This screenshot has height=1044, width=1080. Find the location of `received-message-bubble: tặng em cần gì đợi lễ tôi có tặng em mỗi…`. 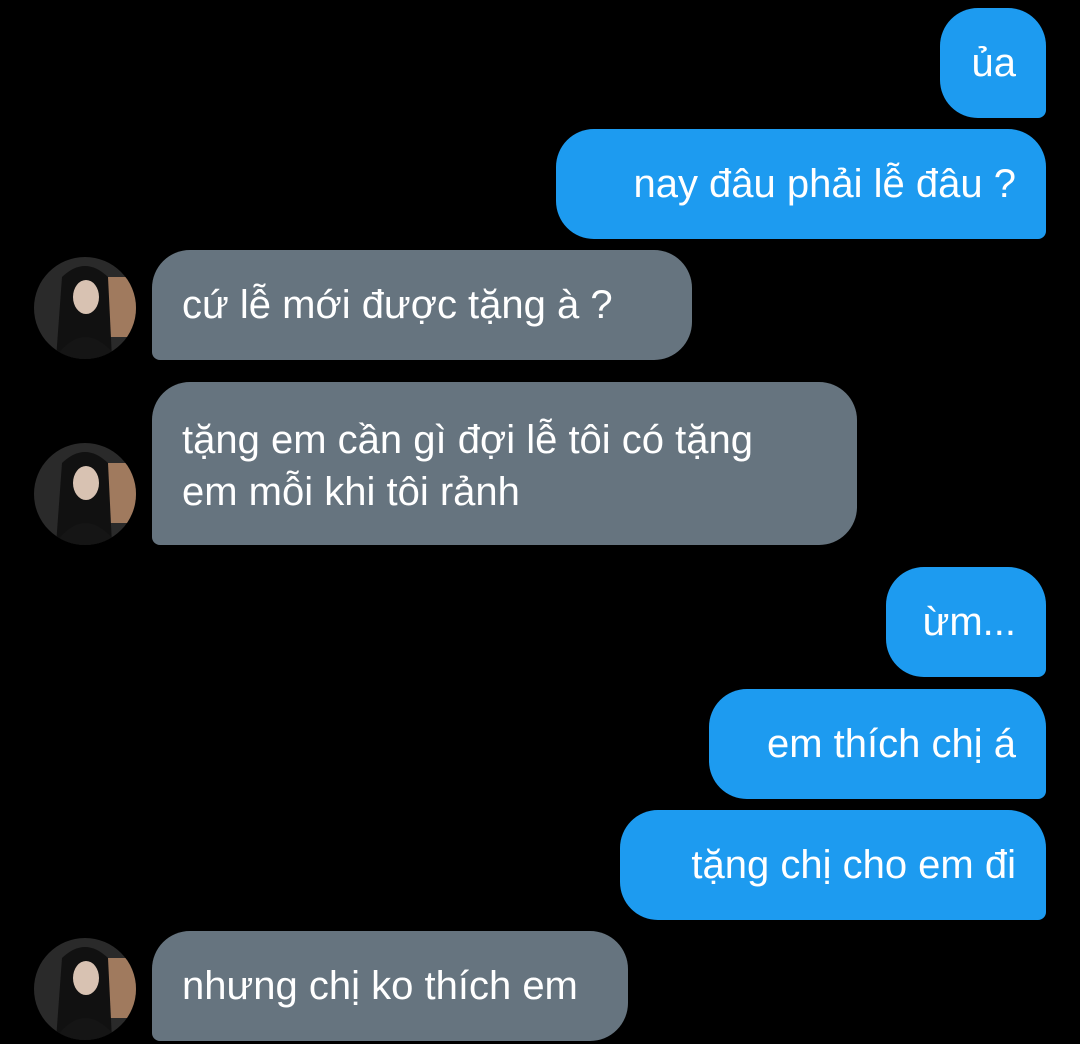

received-message-bubble: tặng em cần gì đợi lễ tôi có tặng em mỗi… is located at coordinates (504, 463).